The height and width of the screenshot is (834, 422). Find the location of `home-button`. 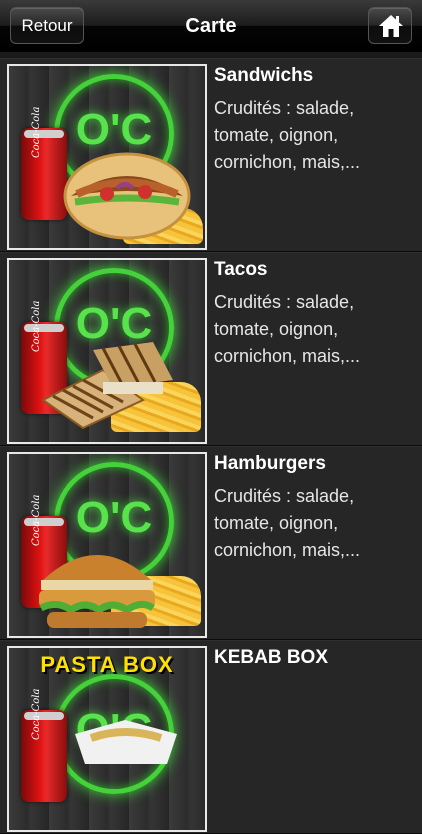

home-button is located at coordinates (390, 25).